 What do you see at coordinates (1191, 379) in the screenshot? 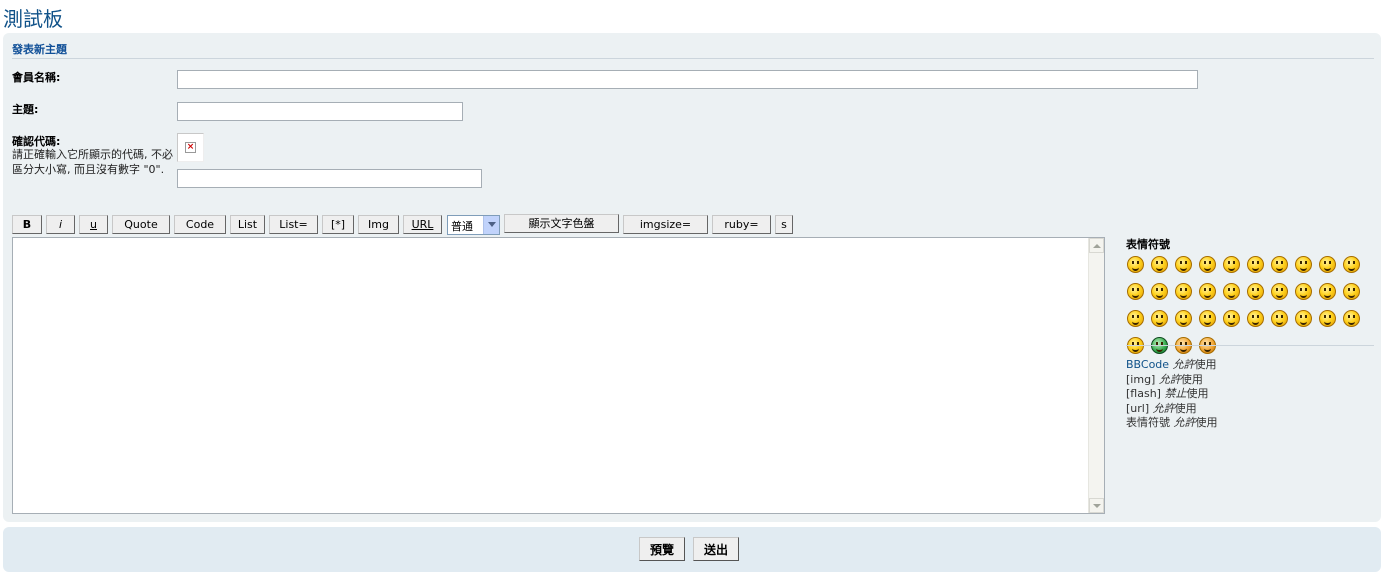
I see `img-suffix: 使用` at bounding box center [1191, 379].